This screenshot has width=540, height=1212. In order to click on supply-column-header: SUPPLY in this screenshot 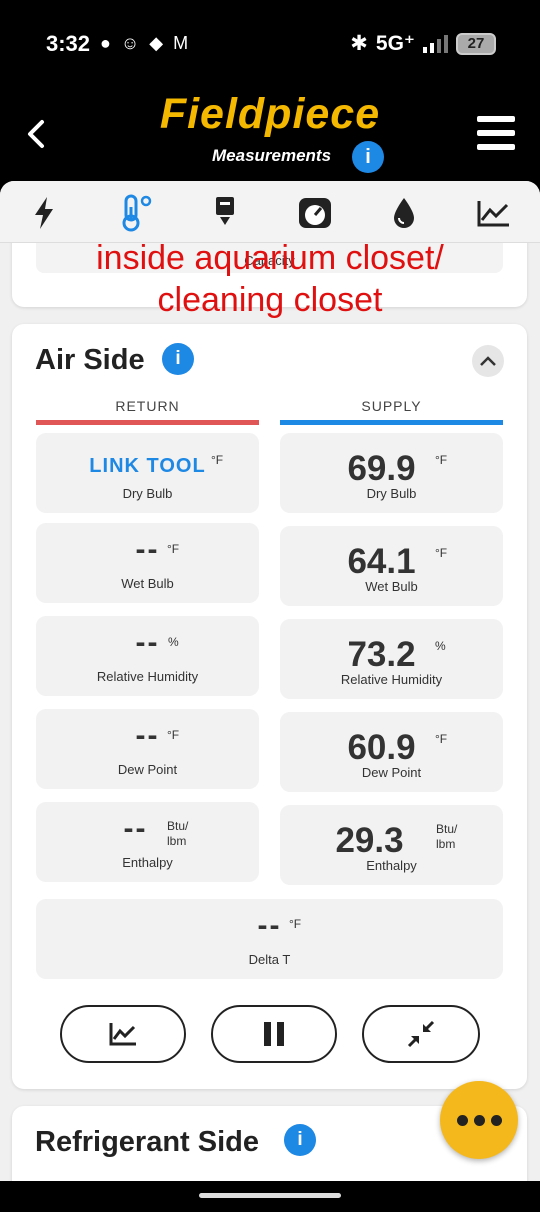, I will do `click(391, 411)`.